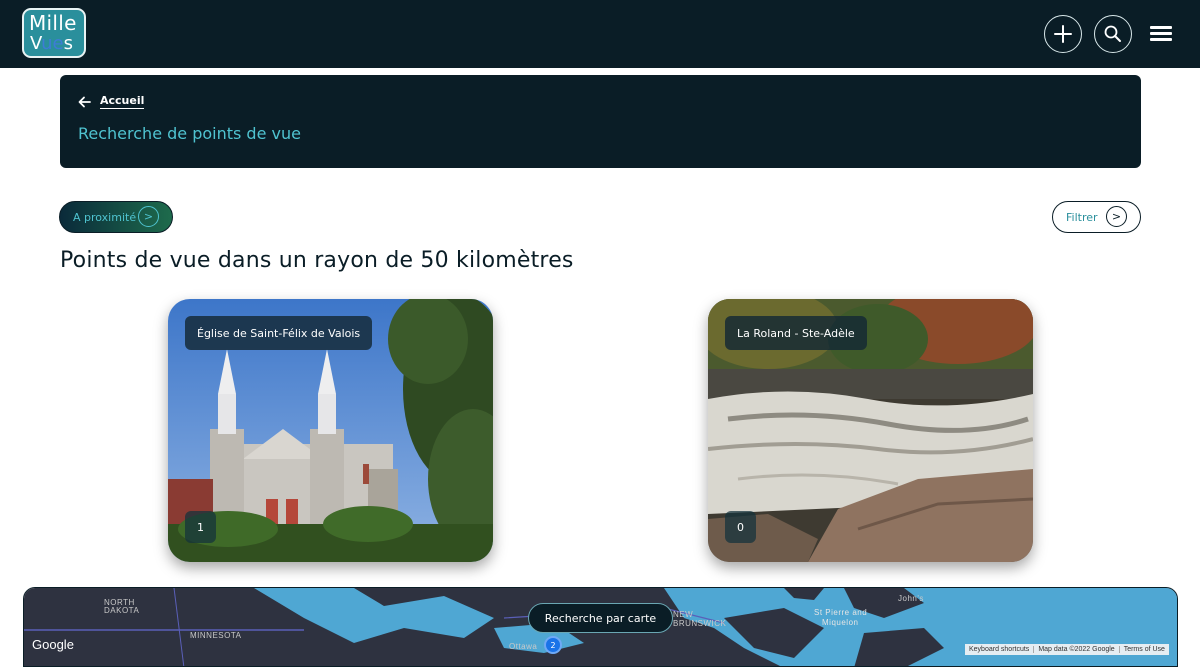 The image size is (1200, 667). Describe the element at coordinates (279, 333) in the screenshot. I see `viewpoint-name: Église de Saint-Félix de Valois` at that location.